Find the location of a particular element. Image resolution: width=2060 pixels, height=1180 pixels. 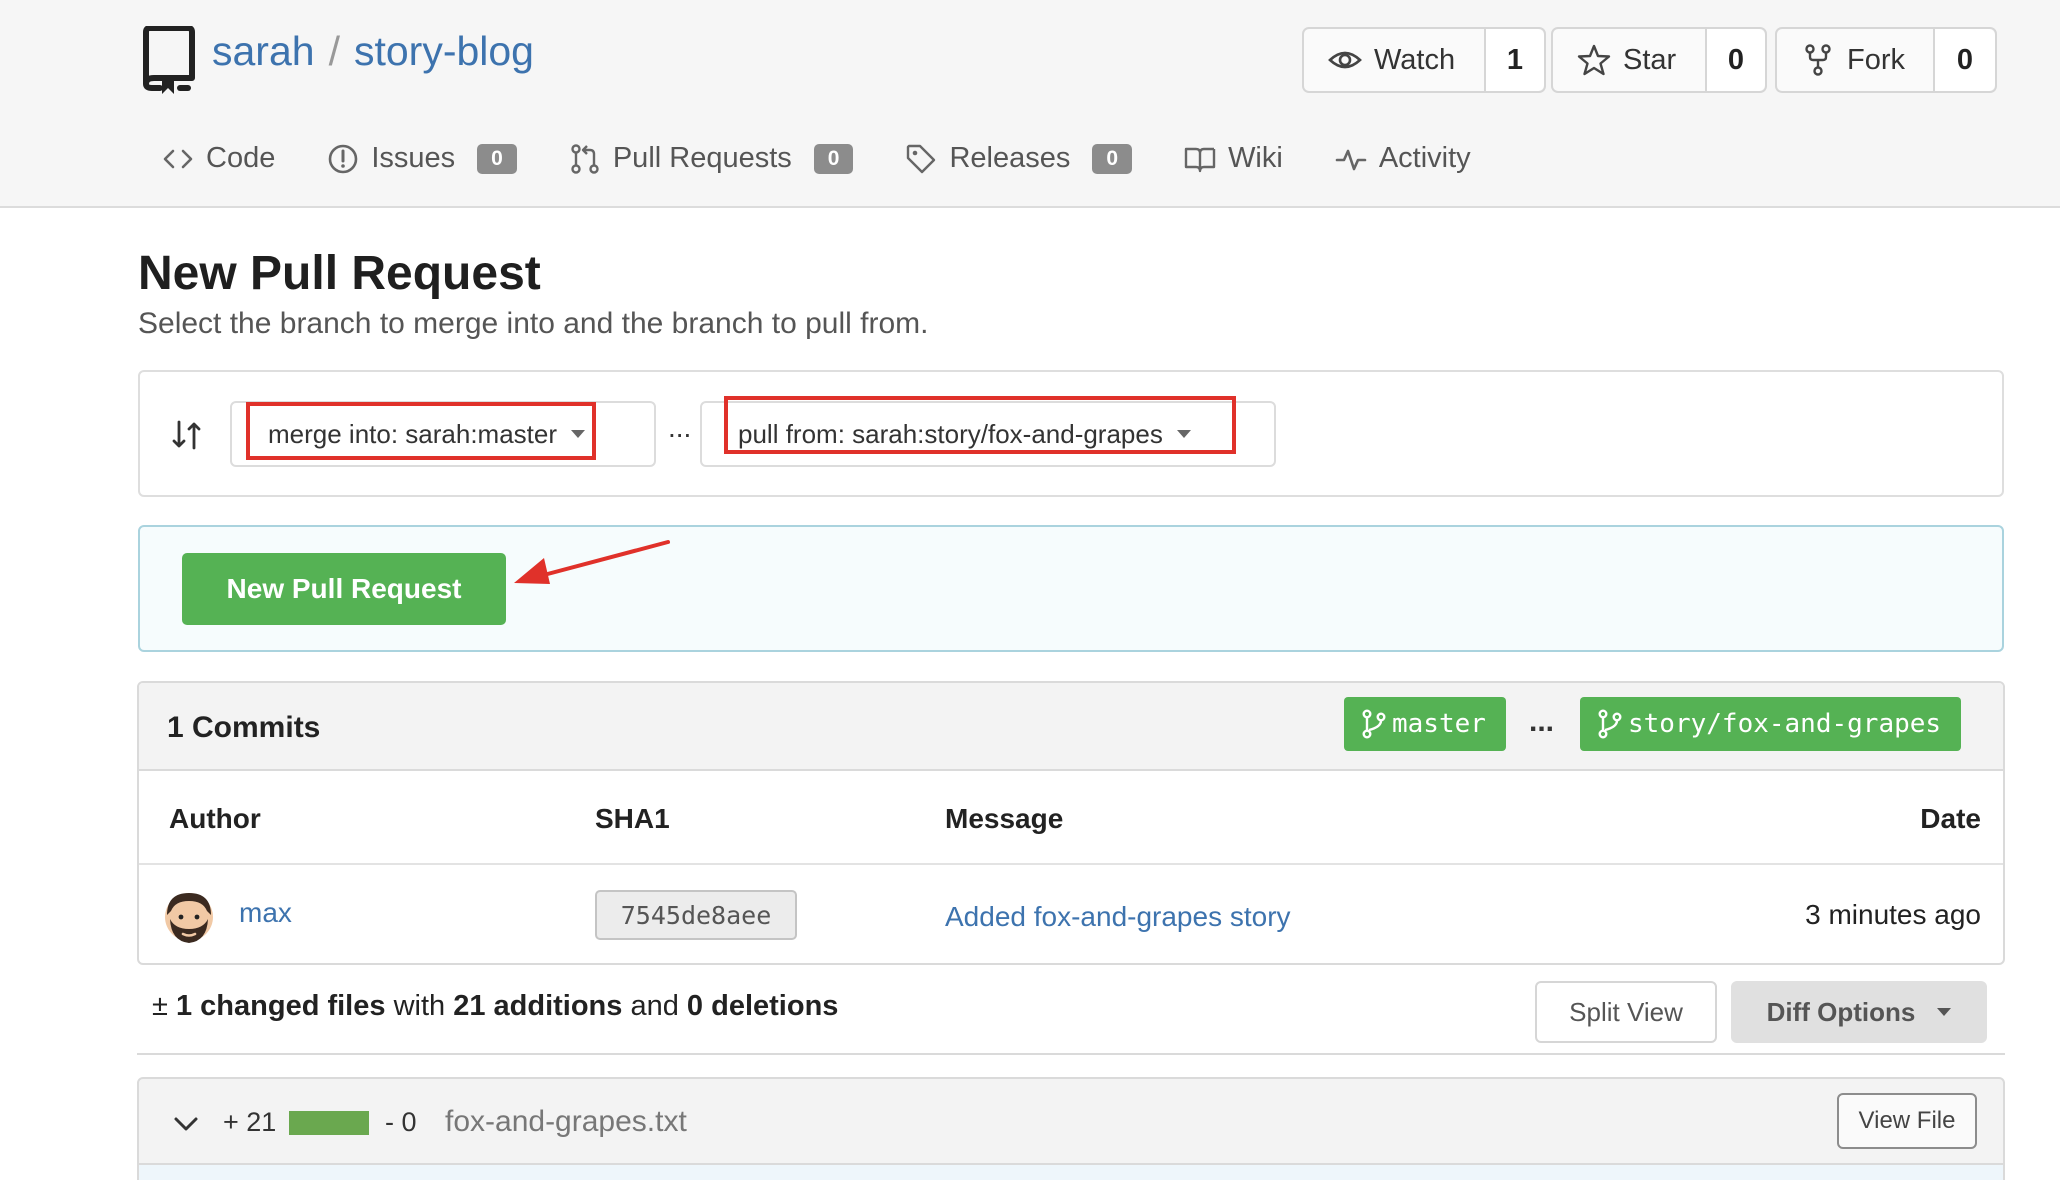

additions-bar is located at coordinates (329, 1123).